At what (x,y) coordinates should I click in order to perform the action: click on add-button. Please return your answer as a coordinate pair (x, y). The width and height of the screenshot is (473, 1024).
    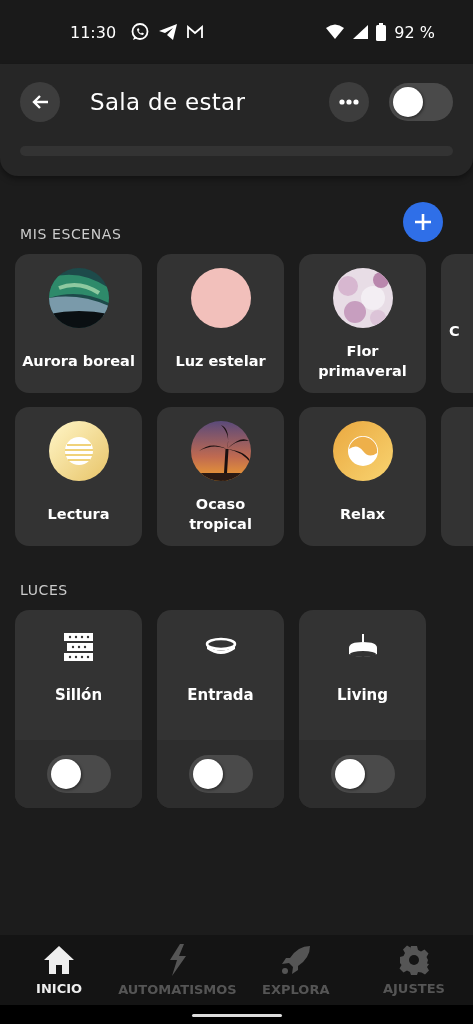
    Looking at the image, I should click on (423, 222).